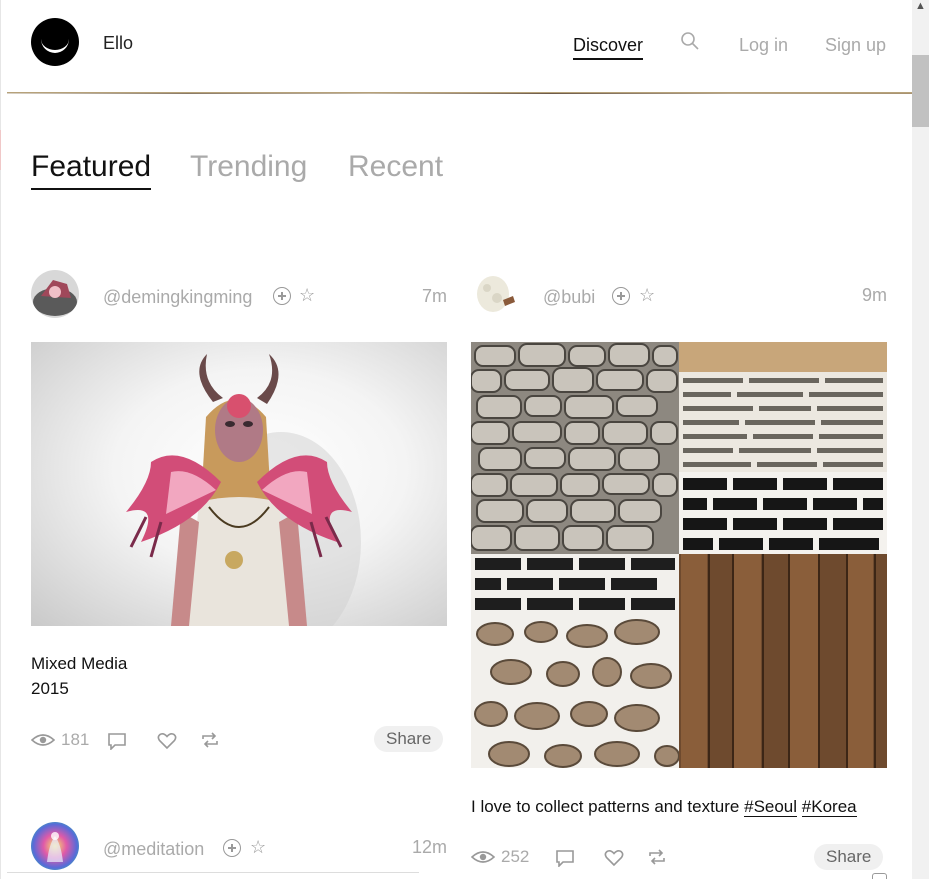 This screenshot has width=929, height=879. Describe the element at coordinates (605, 806) in the screenshot. I see `post-caption: I love to collect patterns and texture` at that location.